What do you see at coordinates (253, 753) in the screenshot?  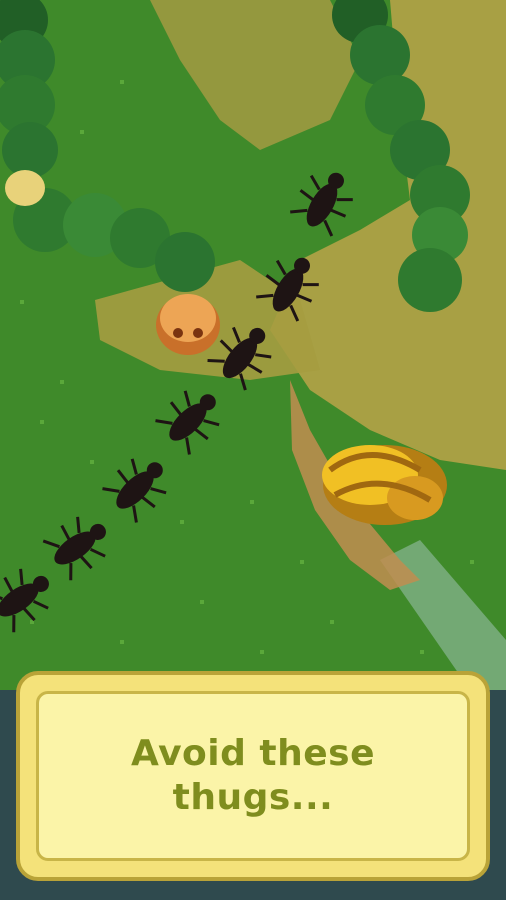 I see `dialog-line-1: Avoid these` at bounding box center [253, 753].